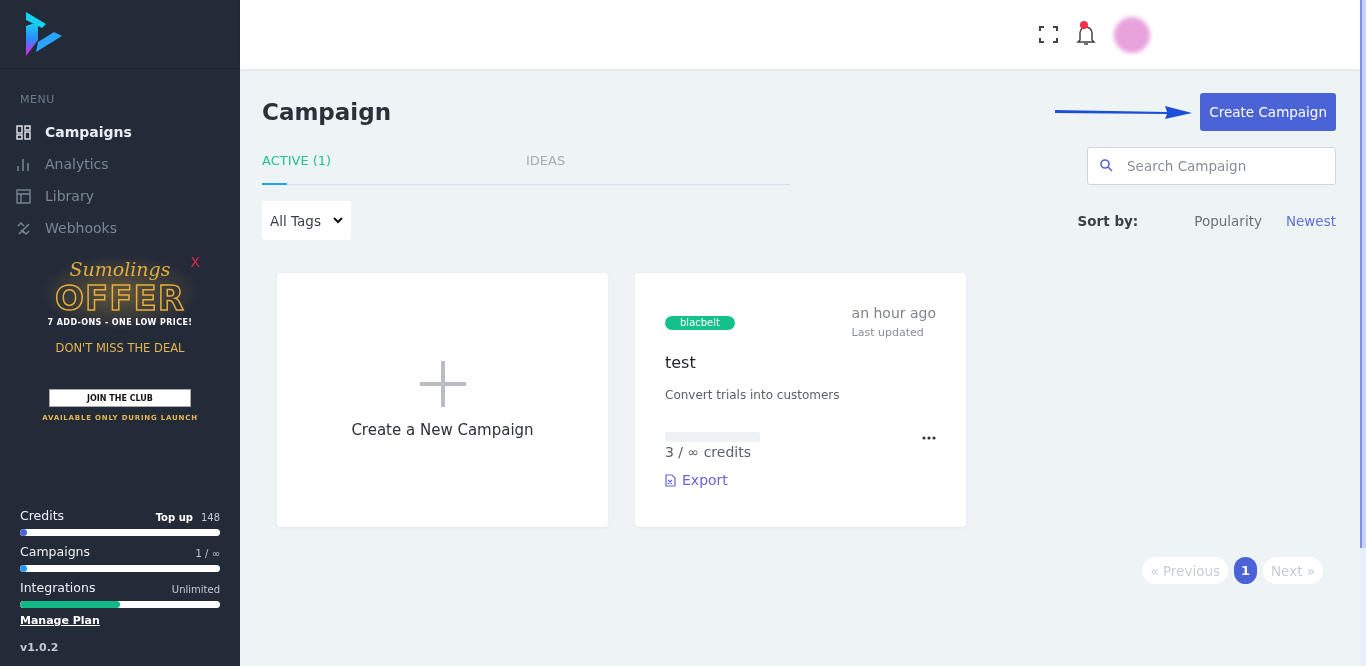  Describe the element at coordinates (120, 620) in the screenshot. I see `manage-plan-link: Manage Plan` at that location.